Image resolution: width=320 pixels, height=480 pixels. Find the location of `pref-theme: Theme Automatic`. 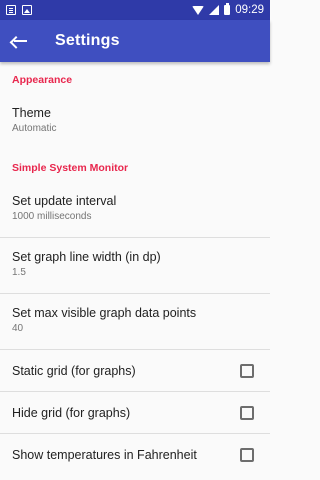

pref-theme: Theme Automatic is located at coordinates (135, 122).